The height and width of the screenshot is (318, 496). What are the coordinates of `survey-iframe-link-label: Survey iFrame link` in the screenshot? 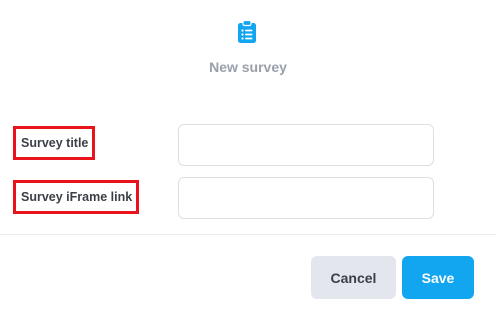 It's located at (77, 197).